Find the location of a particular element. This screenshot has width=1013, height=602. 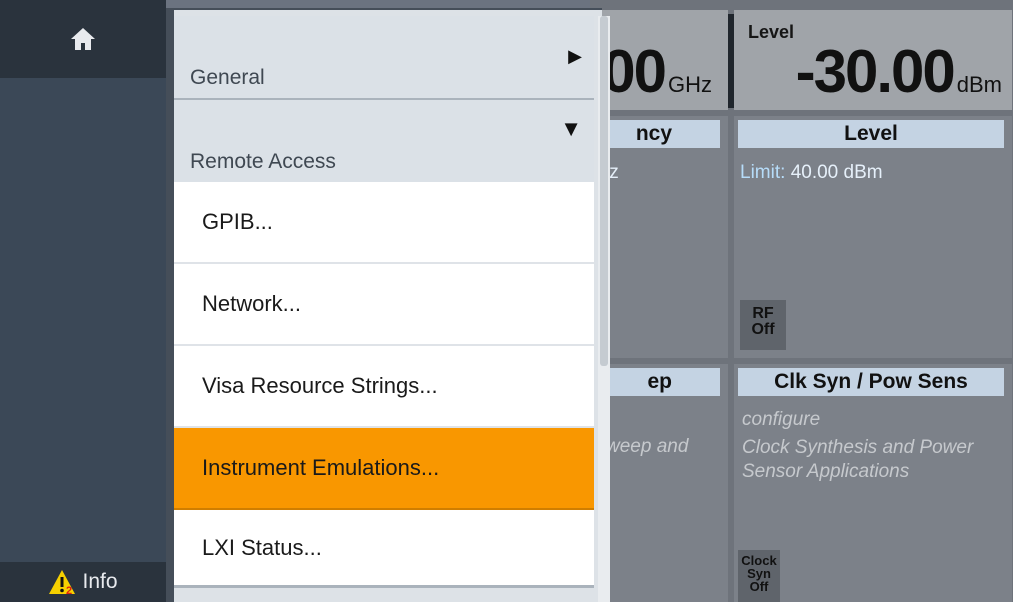

warning-icon: 2 is located at coordinates (62, 582).